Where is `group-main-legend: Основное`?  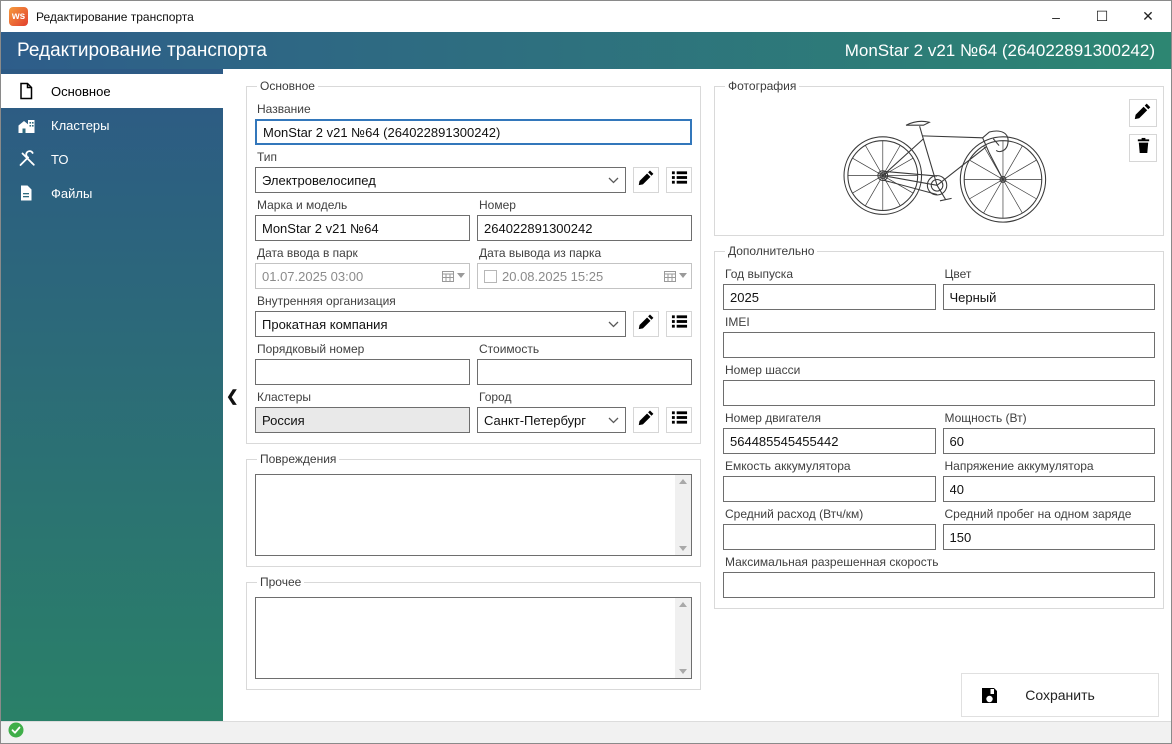 group-main-legend: Основное is located at coordinates (287, 86).